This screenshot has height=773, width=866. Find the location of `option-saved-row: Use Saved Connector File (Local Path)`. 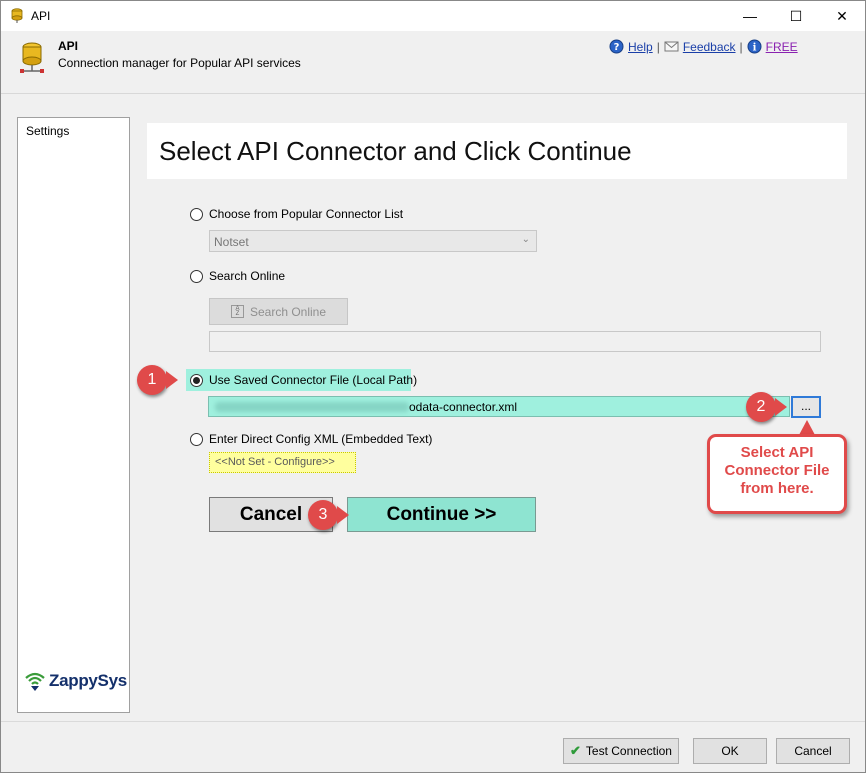

option-saved-row: Use Saved Connector File (Local Path) is located at coordinates (303, 380).